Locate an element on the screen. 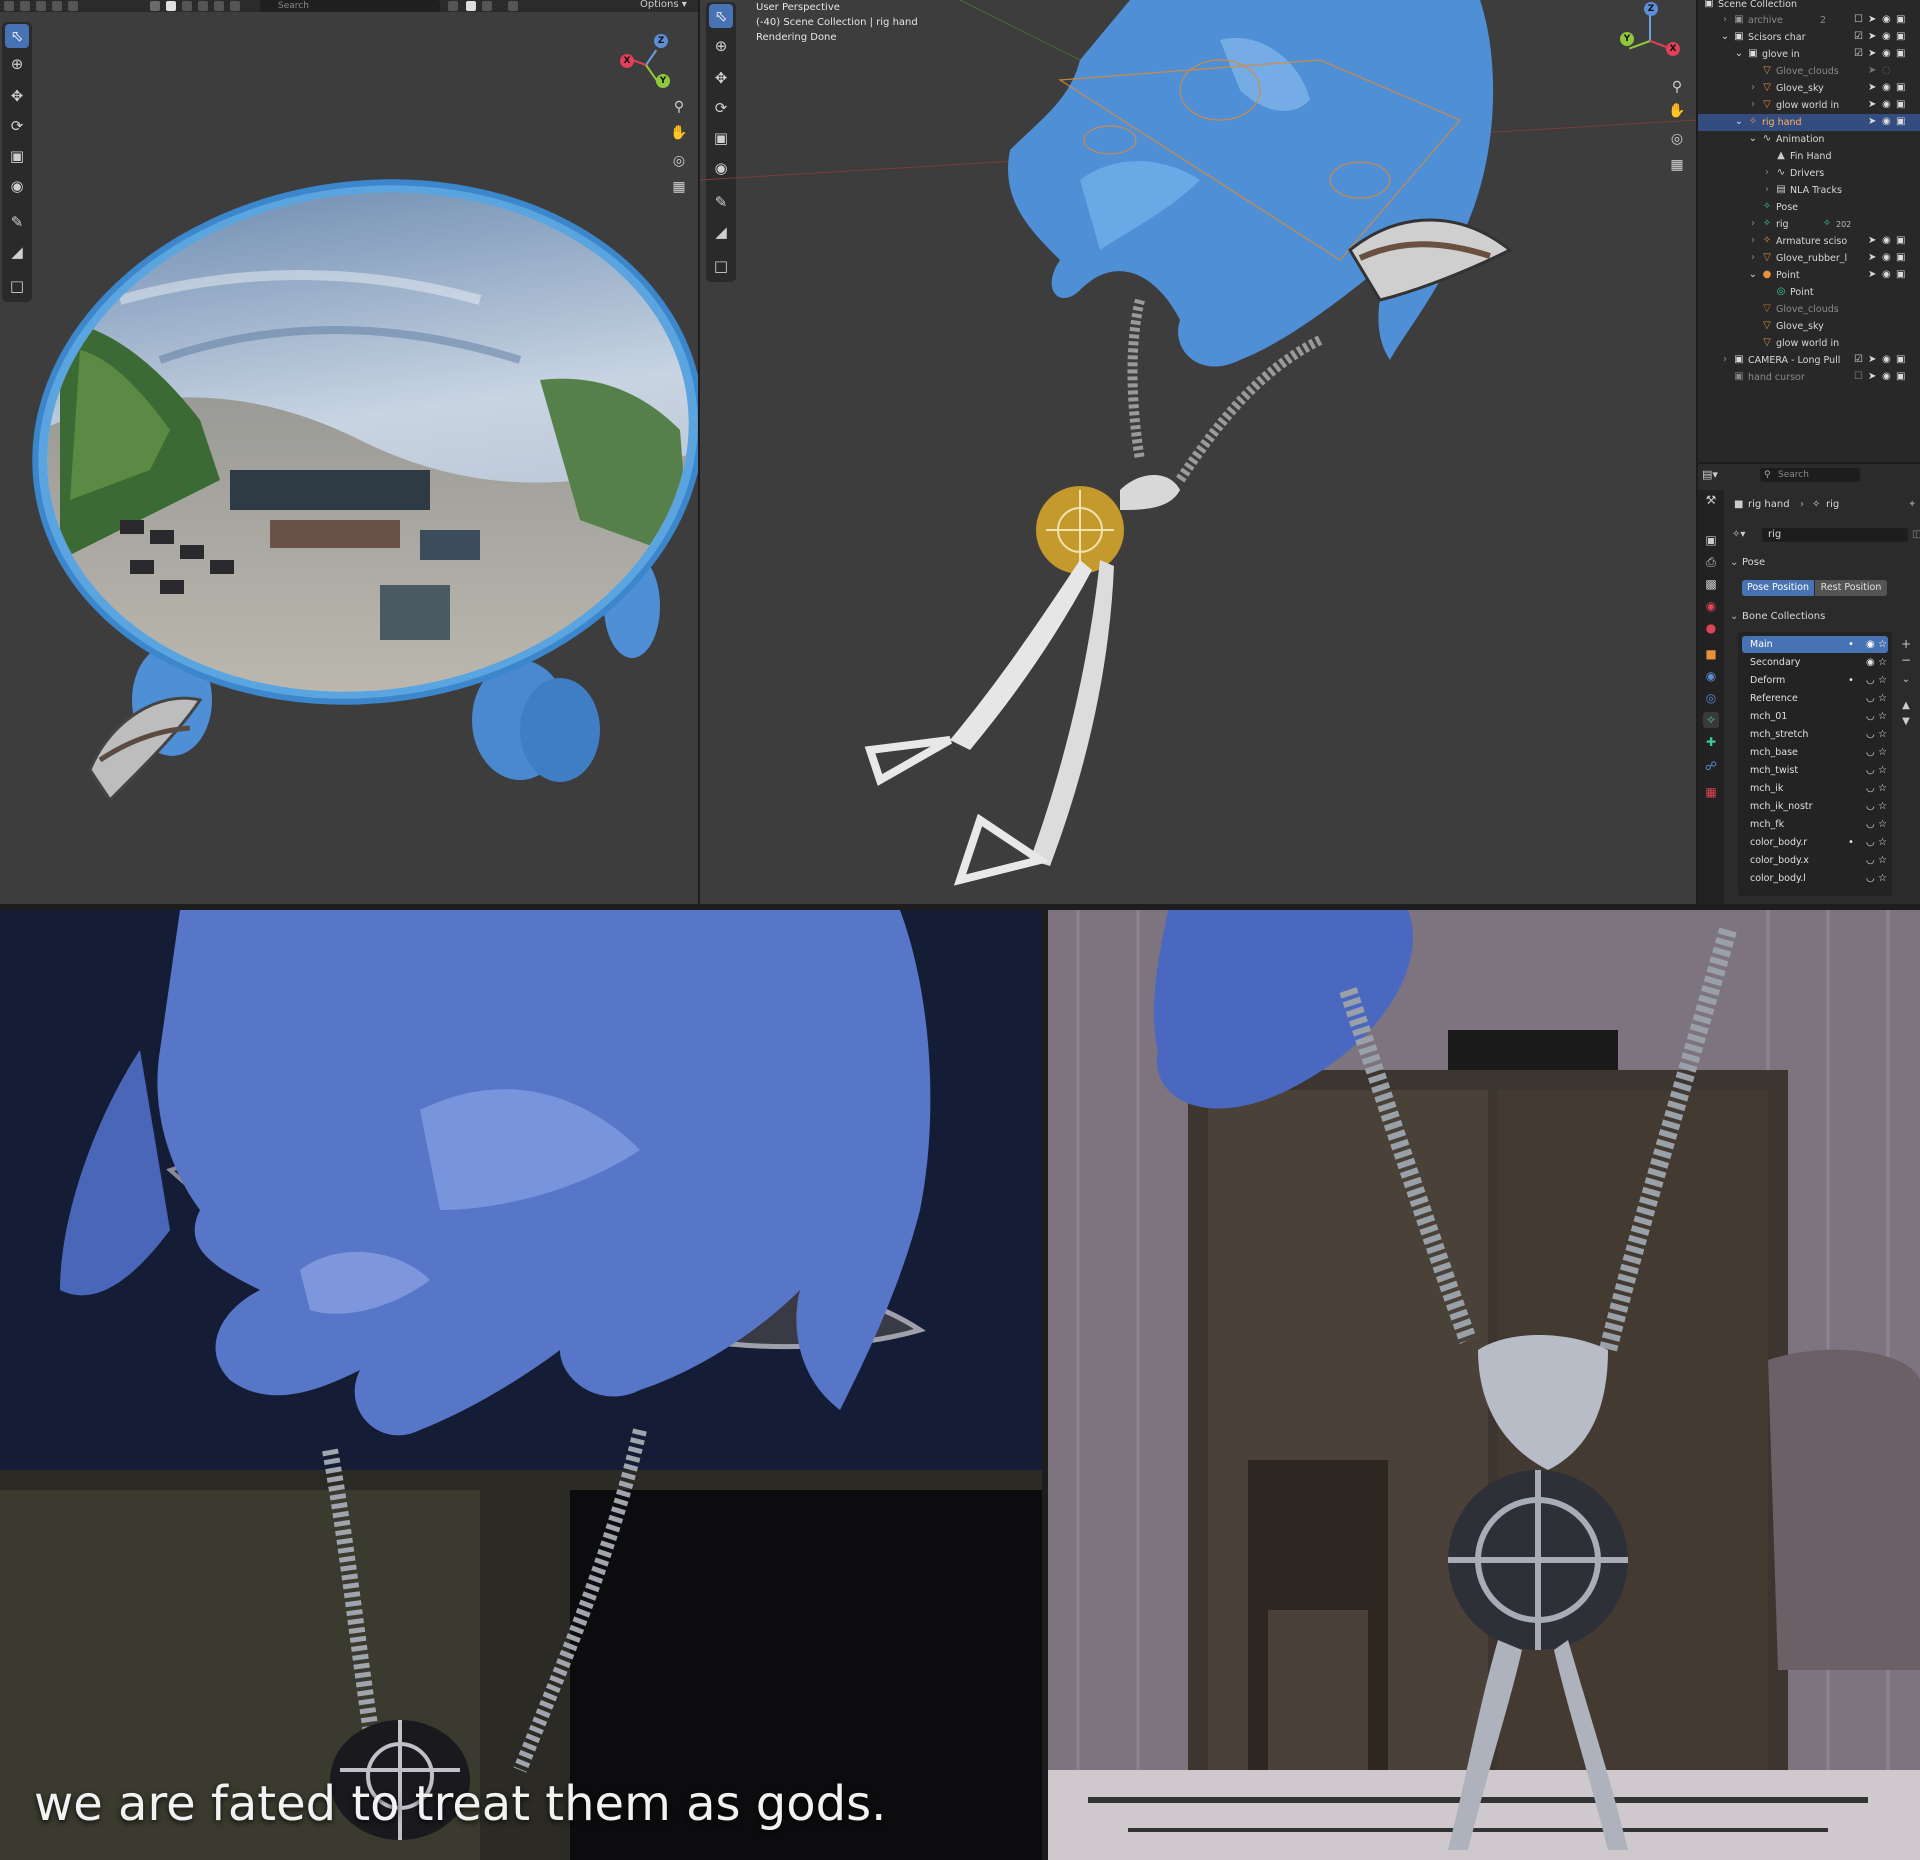 This screenshot has width=1920, height=1860. tool-tab-icon: ⚒ is located at coordinates (1711, 500).